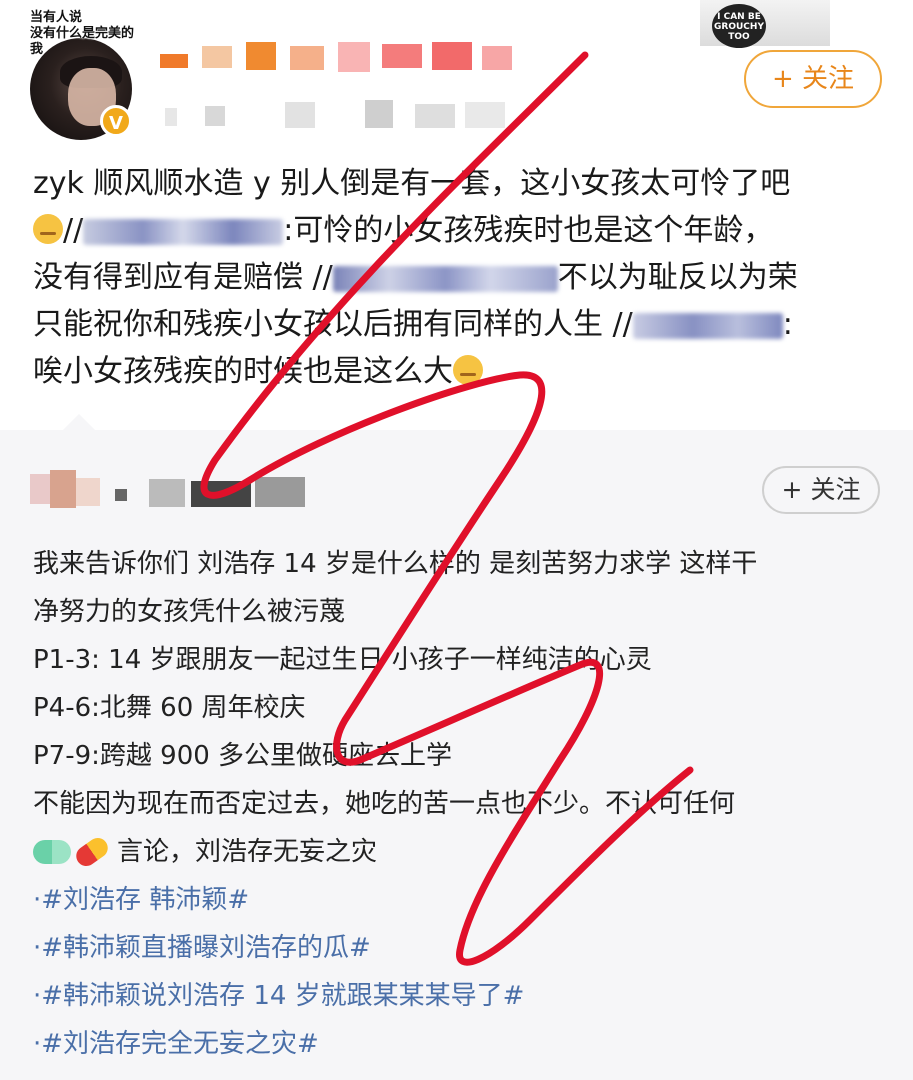  Describe the element at coordinates (79, 422) in the screenshot. I see `repost-pointer` at that location.